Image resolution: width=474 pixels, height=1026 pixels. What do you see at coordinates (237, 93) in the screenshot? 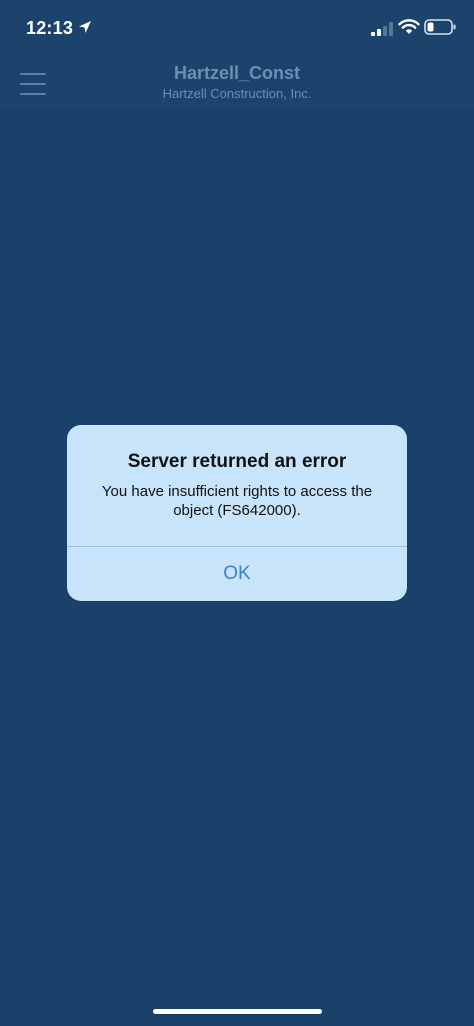
I see `nav-subtitle: Hartzell Construction, Inc.` at bounding box center [237, 93].